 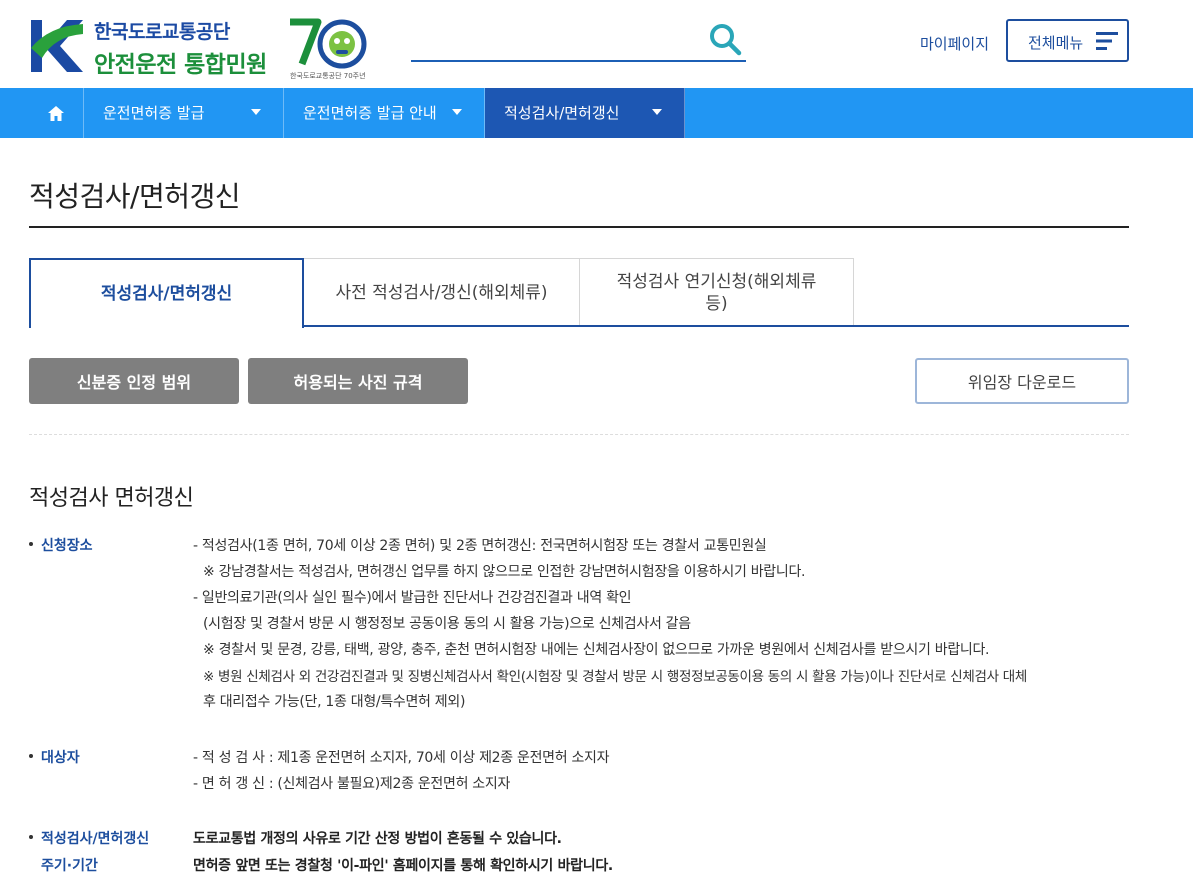 I want to click on tab-aptitude-renewal: 적성검사/면허갱신, so click(x=166, y=293).